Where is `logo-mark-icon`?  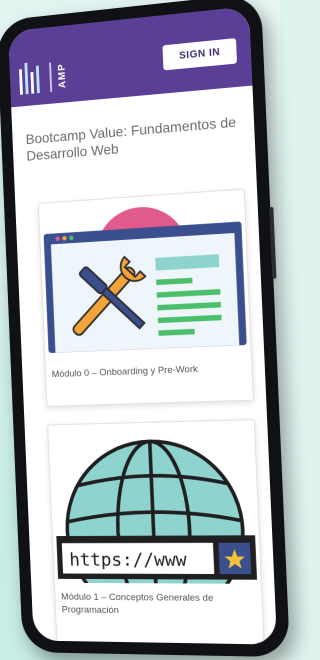 logo-mark-icon is located at coordinates (29, 78).